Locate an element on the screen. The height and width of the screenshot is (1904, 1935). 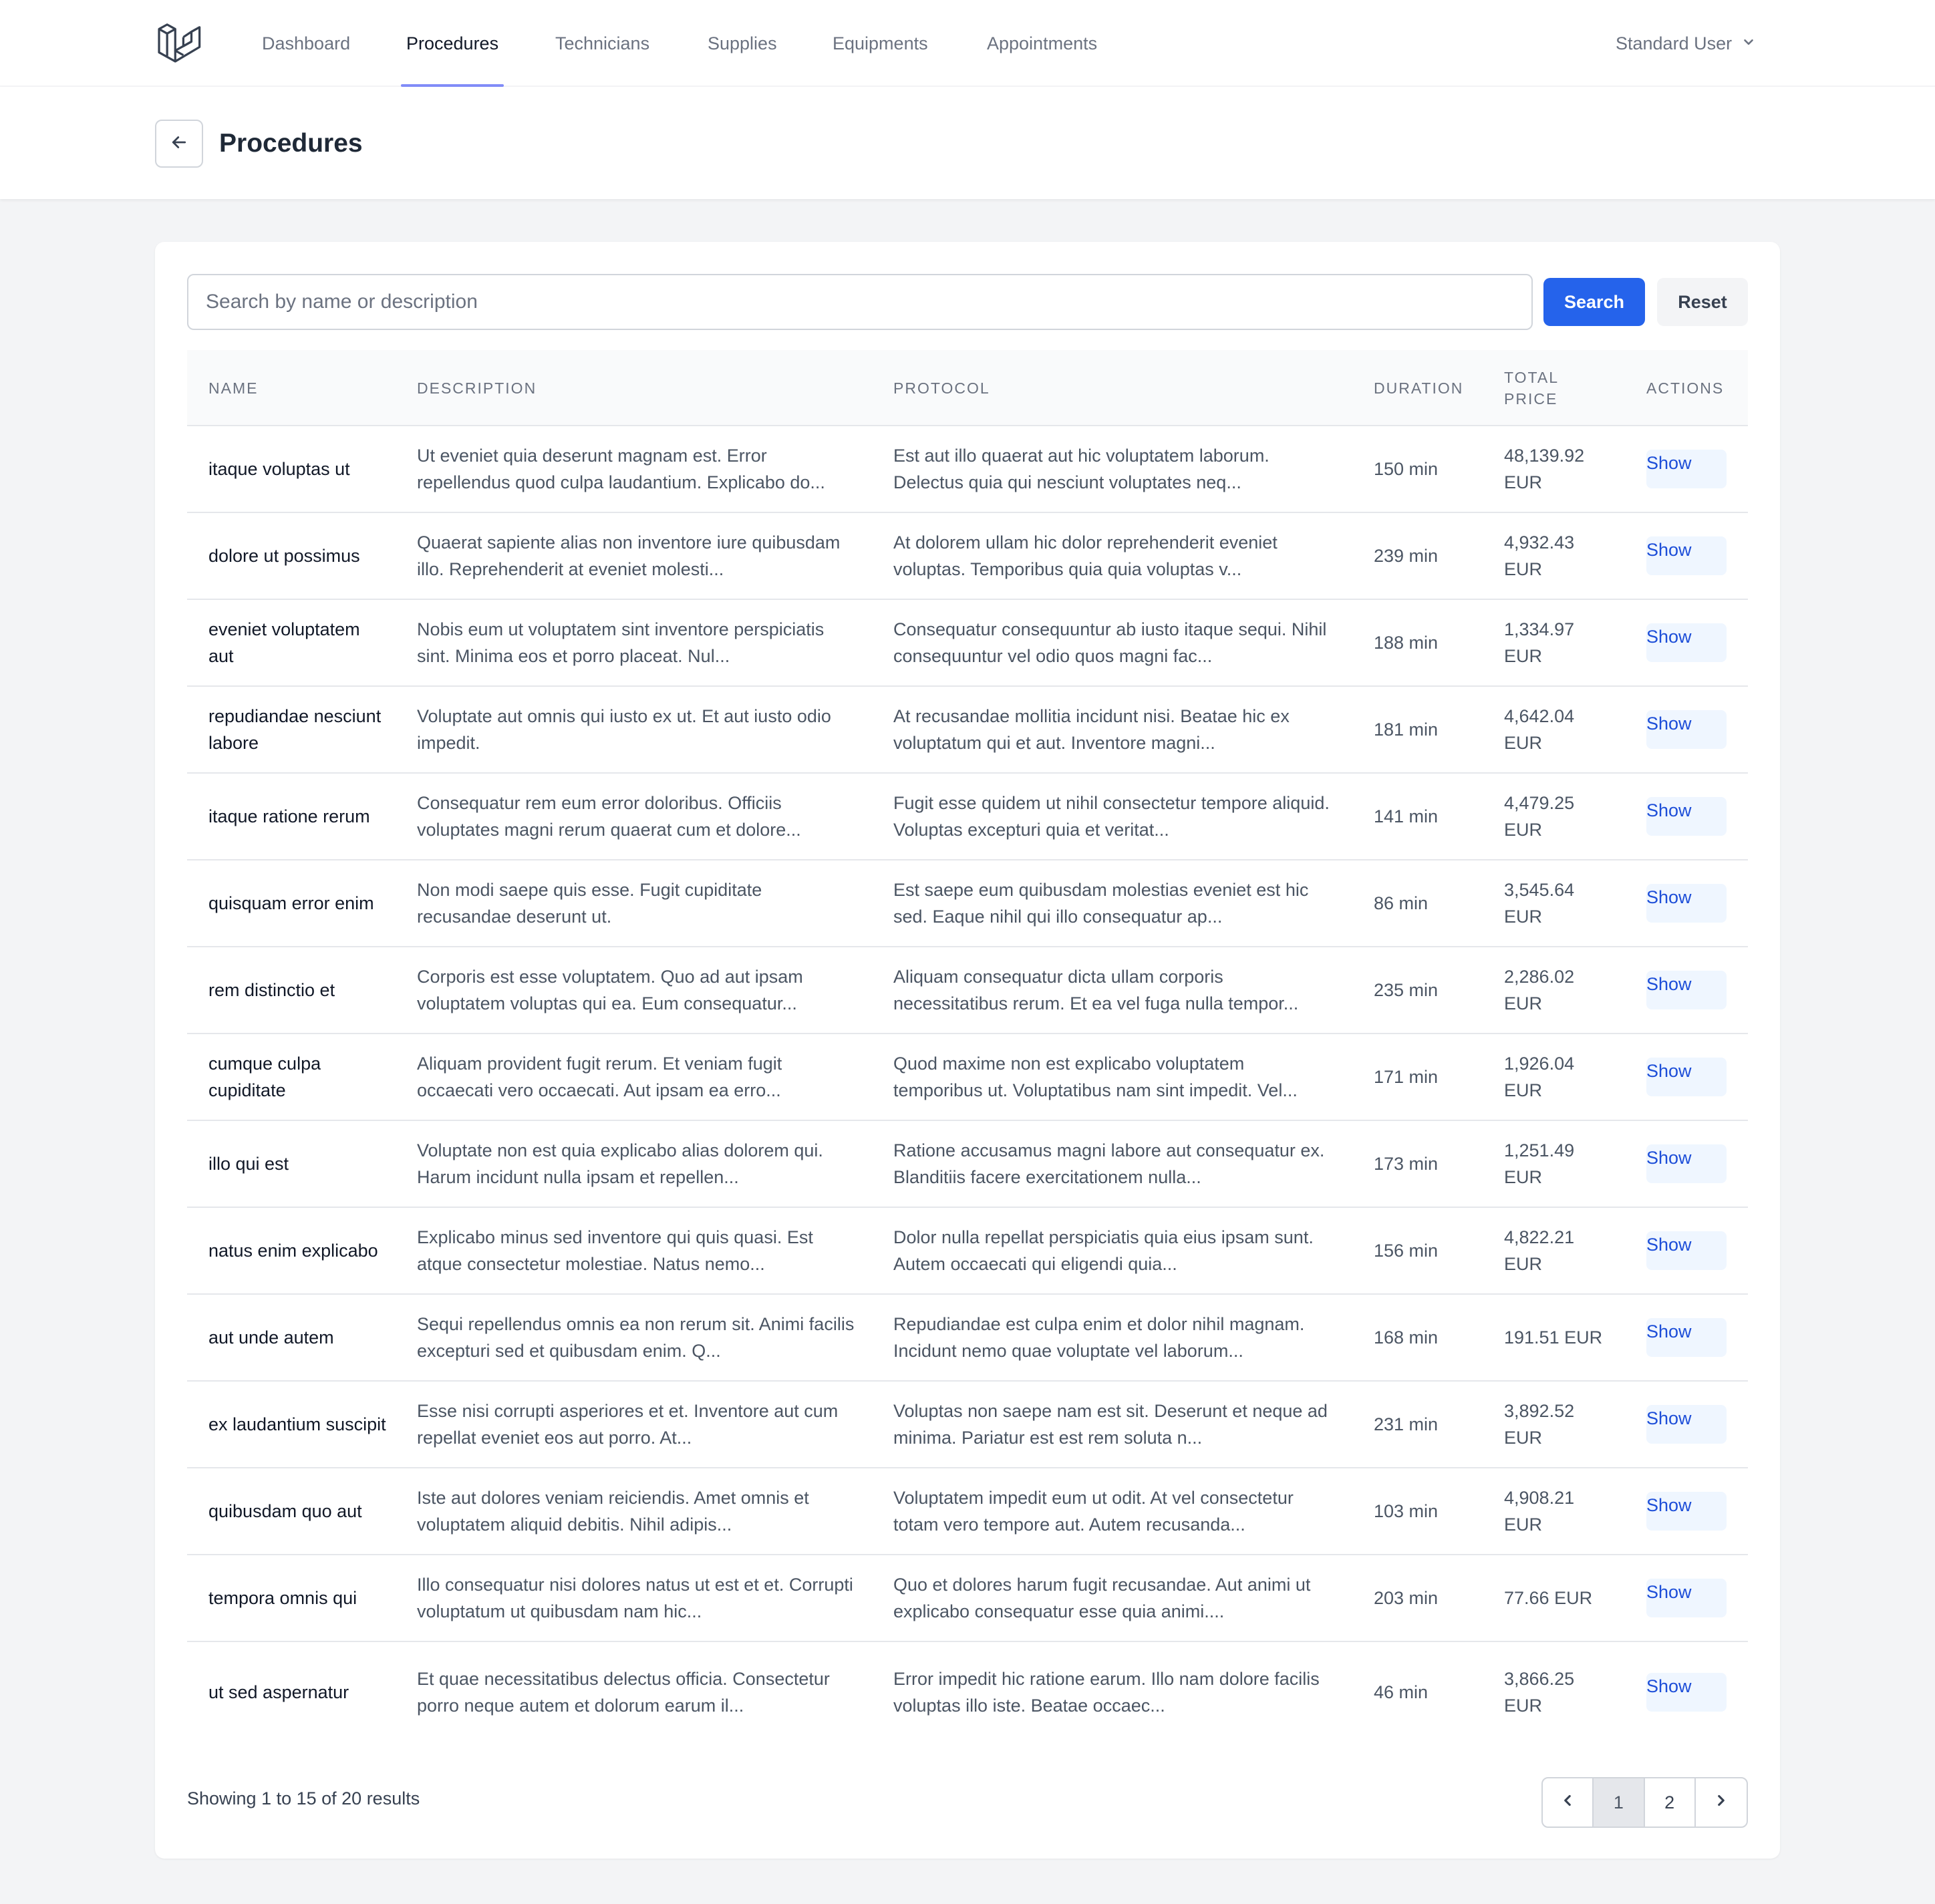
procedure-duration-cell: 156 min is located at coordinates (1427, 1250).